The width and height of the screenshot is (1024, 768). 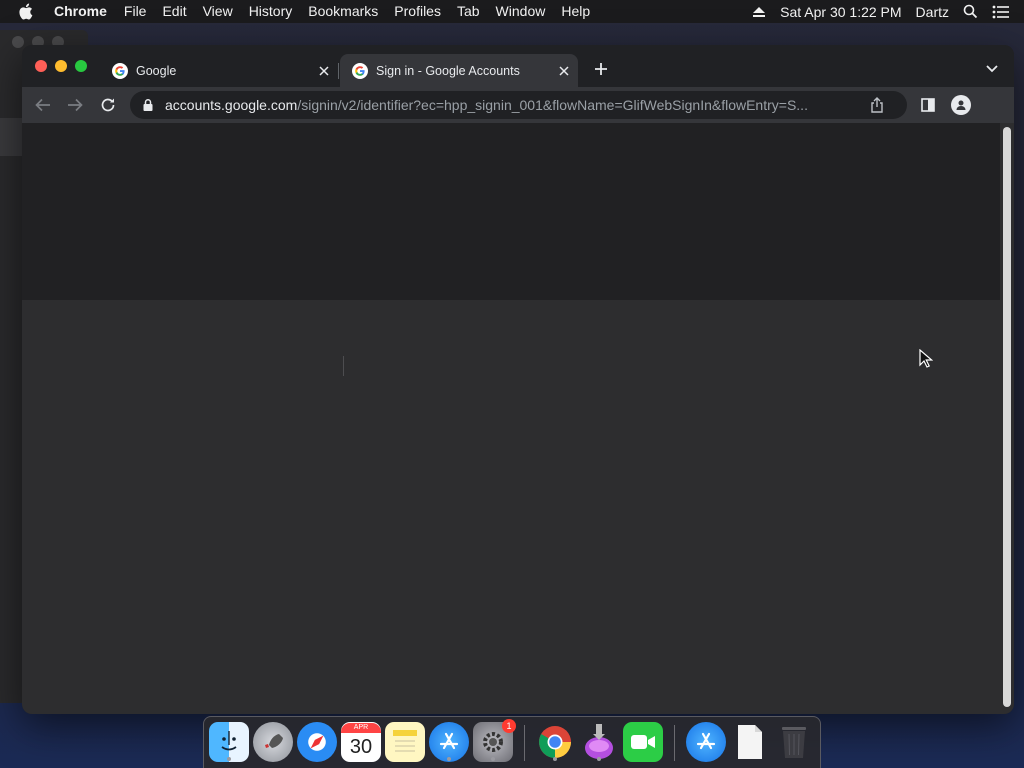 I want to click on tab-title: Google, so click(x=156, y=70).